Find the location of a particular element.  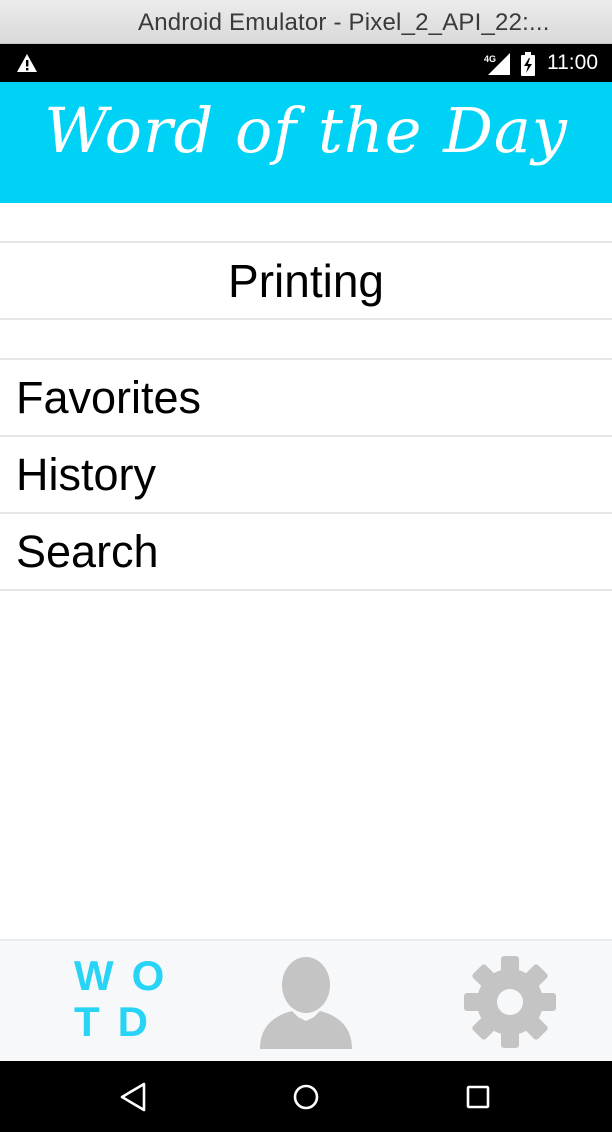

tab-word-of-the-day: WO TD is located at coordinates (102, 1001).